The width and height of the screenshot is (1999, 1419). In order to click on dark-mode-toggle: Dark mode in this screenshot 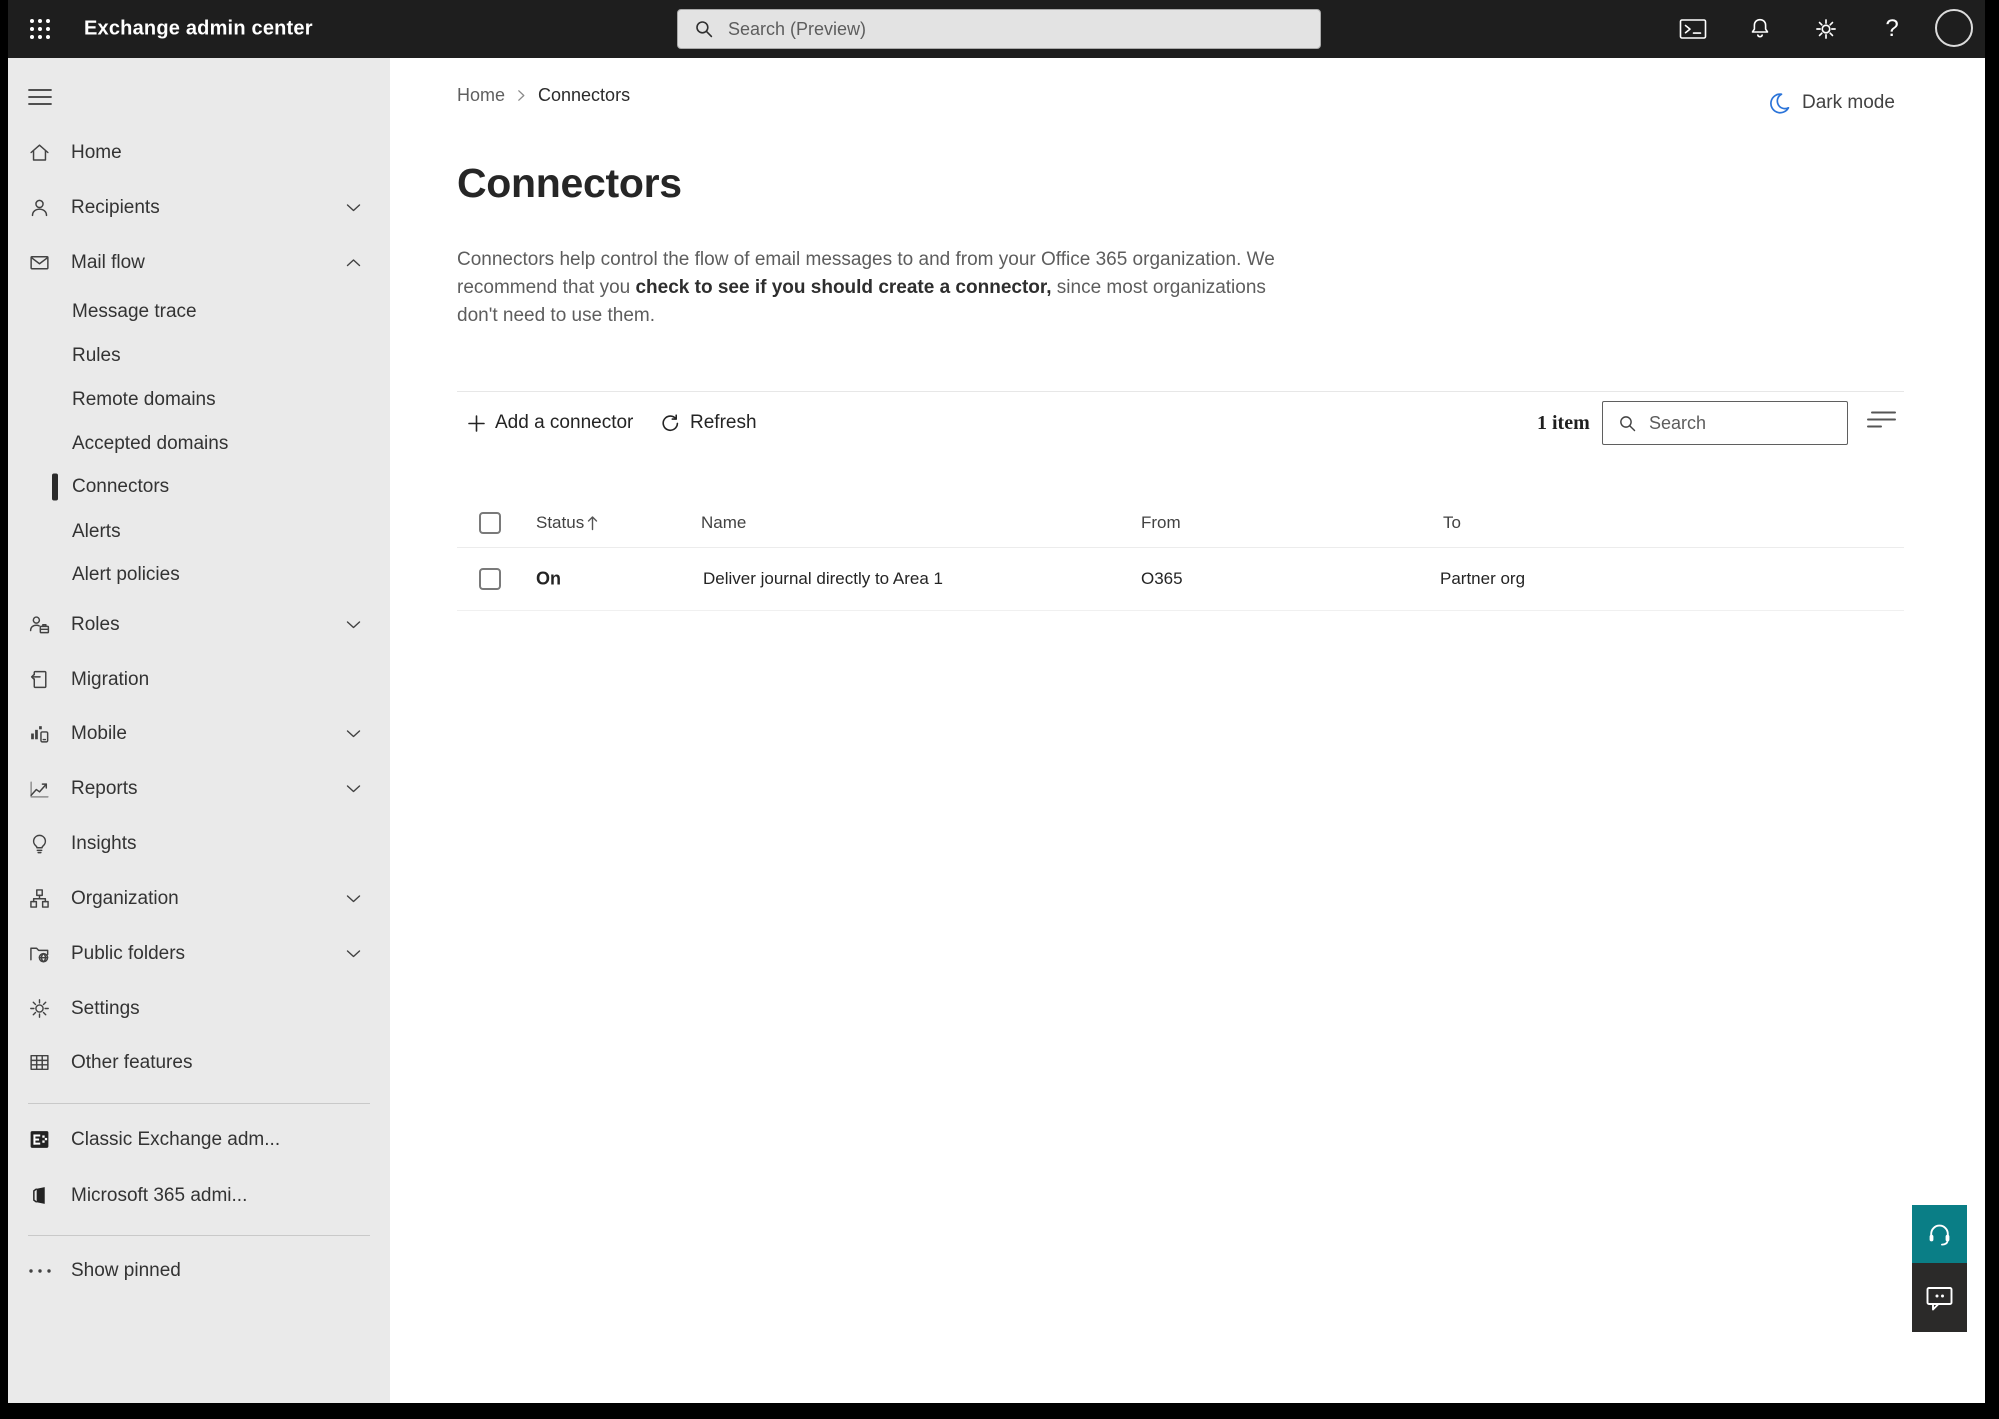, I will do `click(1830, 103)`.